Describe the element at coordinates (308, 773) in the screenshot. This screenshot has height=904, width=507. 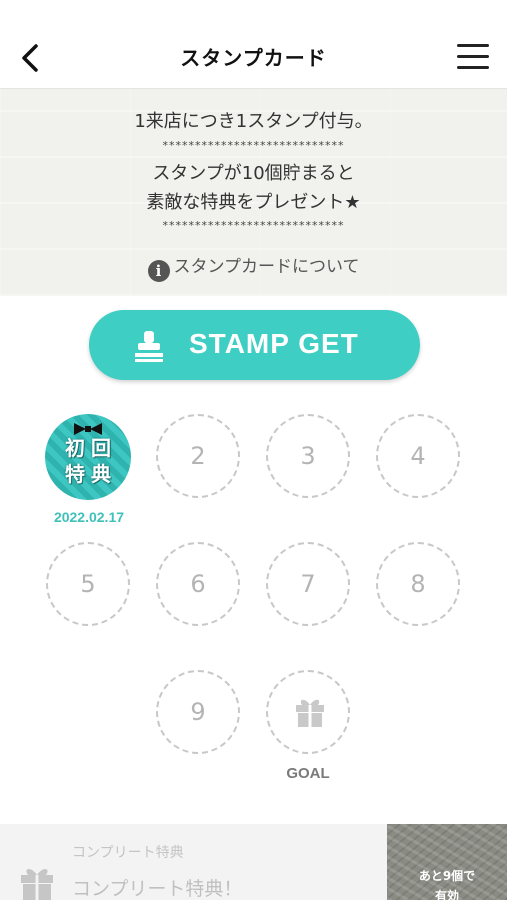
I see `goal-label: GOAL` at that location.